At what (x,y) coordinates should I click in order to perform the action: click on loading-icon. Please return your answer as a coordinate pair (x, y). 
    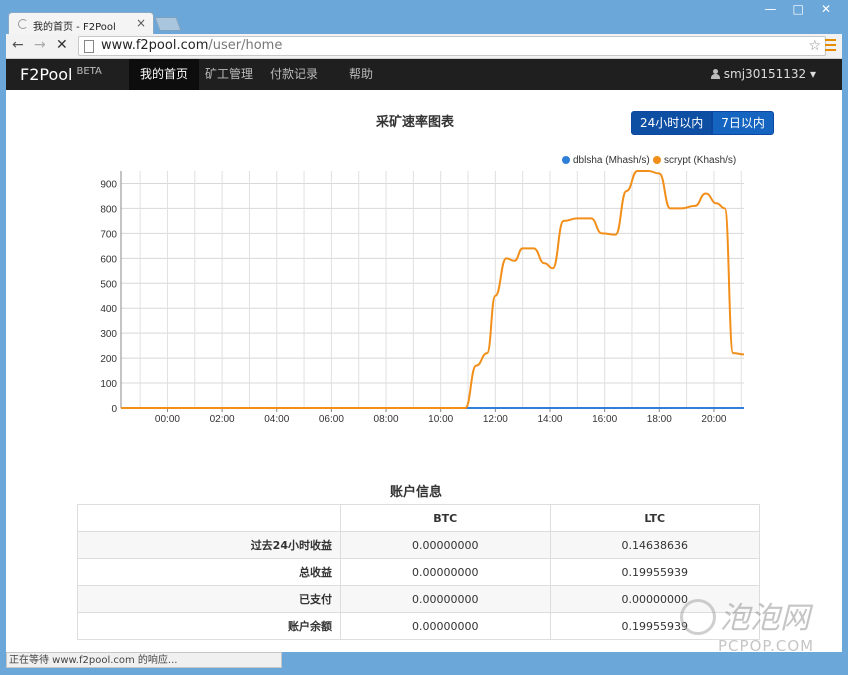
    Looking at the image, I should click on (23, 24).